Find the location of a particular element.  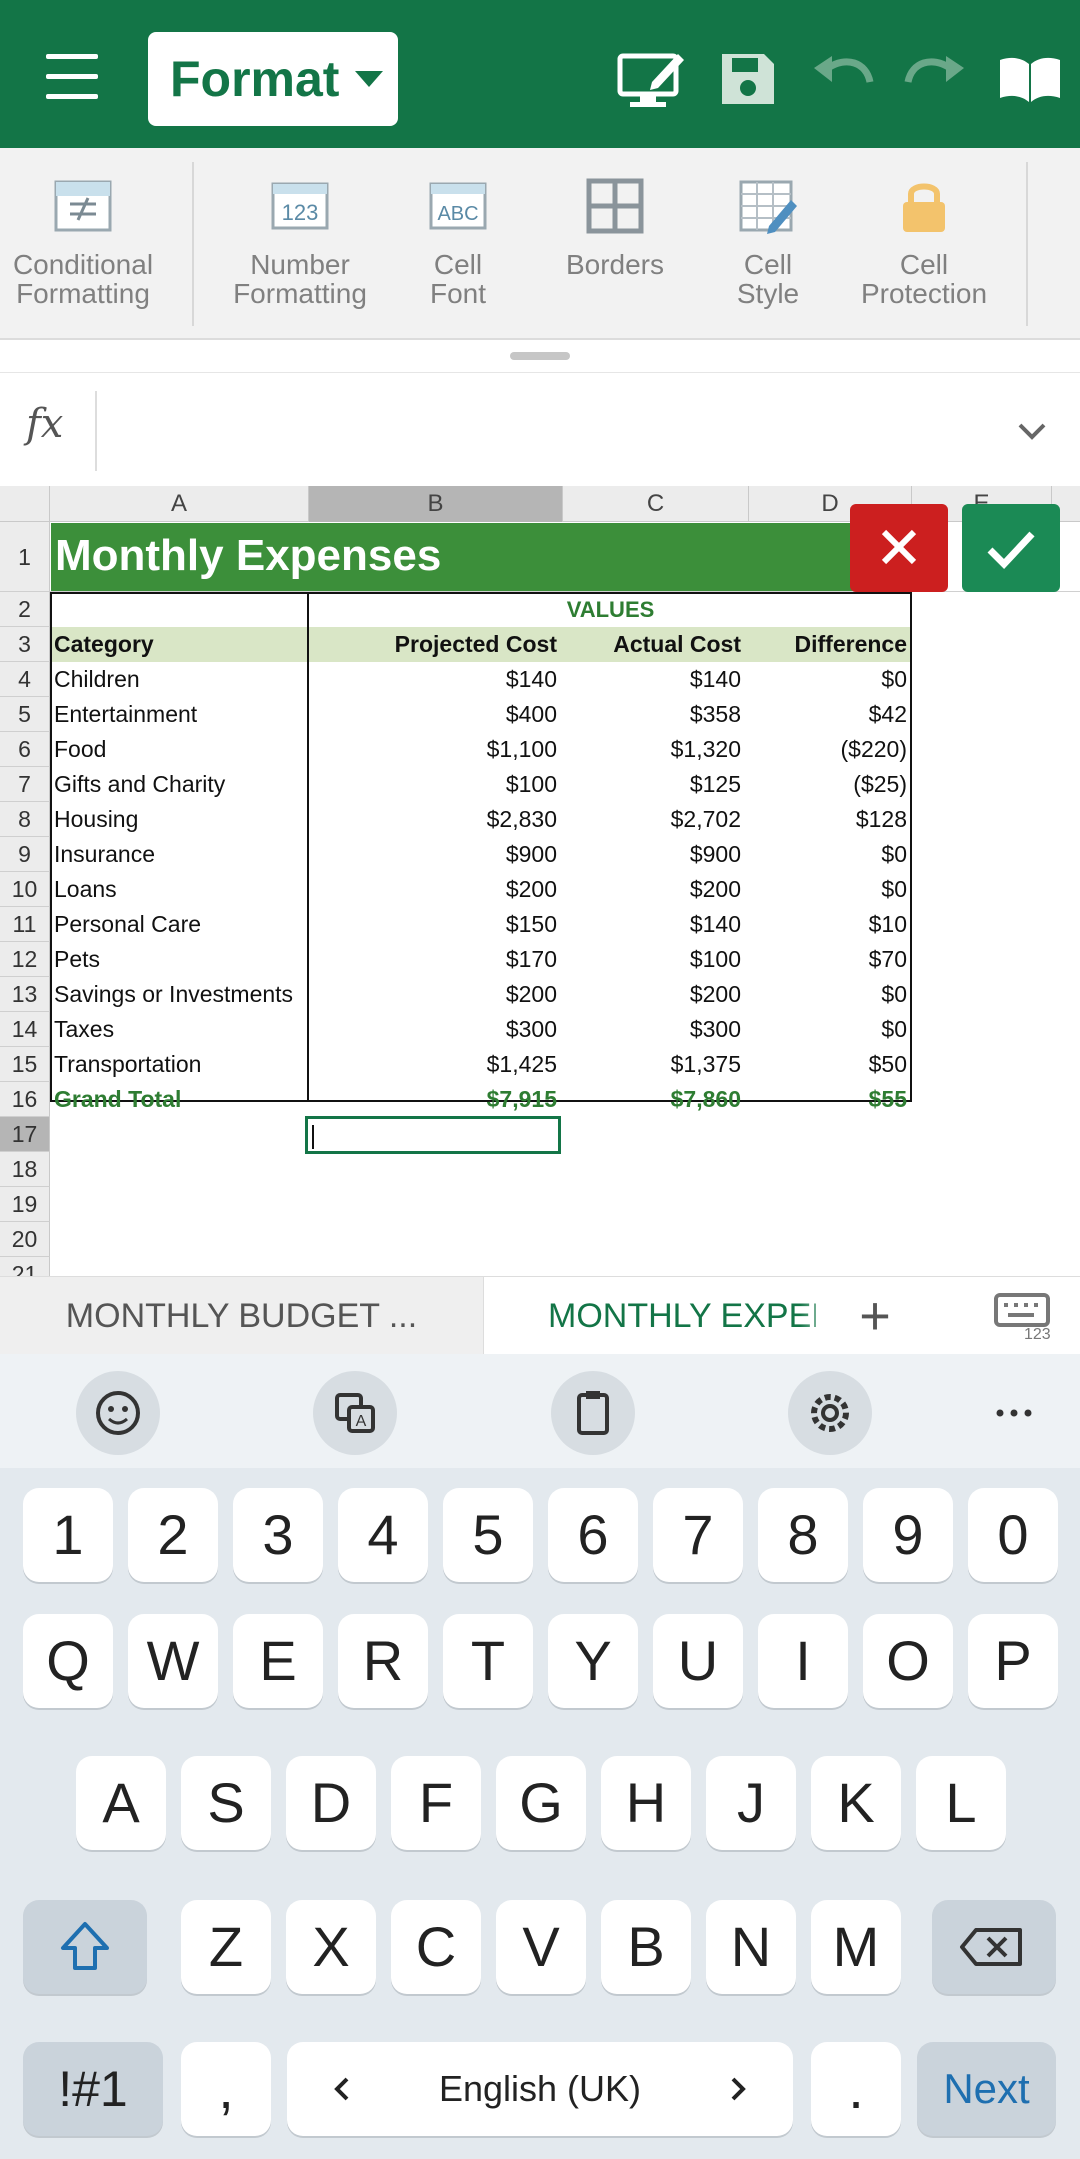

table-cell: Transportation is located at coordinates (179, 1064).